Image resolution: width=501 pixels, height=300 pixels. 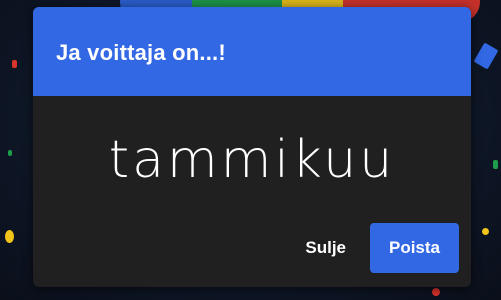 What do you see at coordinates (141, 52) in the screenshot?
I see `dialog-title: Ja voittaja on...!` at bounding box center [141, 52].